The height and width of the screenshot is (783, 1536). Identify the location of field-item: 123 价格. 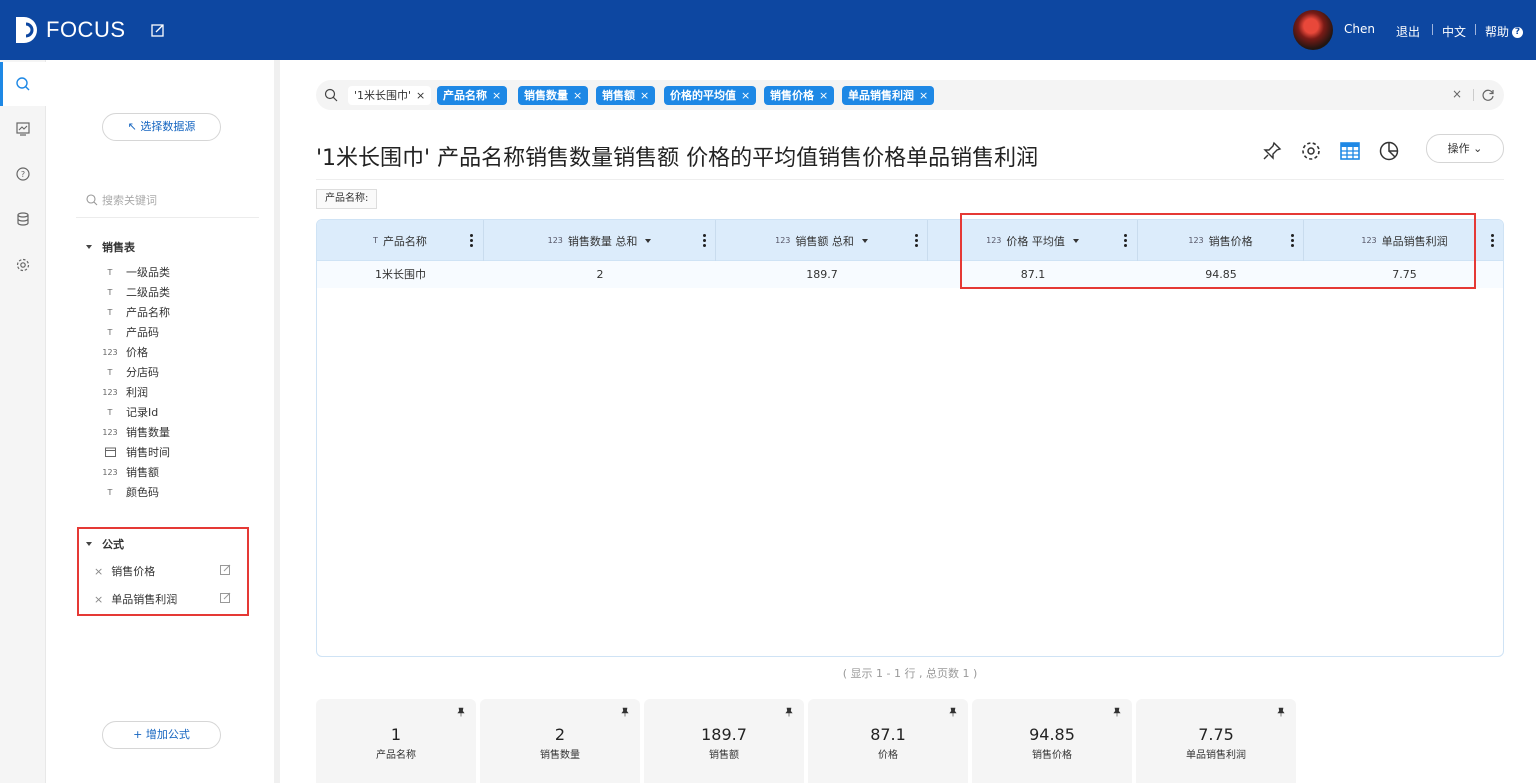
(136, 352).